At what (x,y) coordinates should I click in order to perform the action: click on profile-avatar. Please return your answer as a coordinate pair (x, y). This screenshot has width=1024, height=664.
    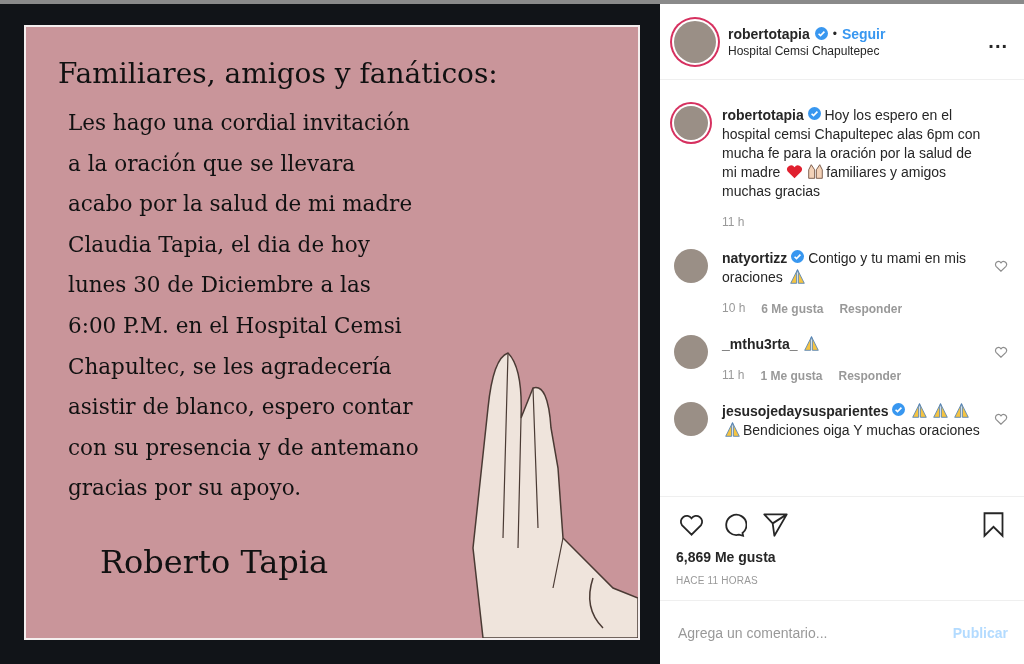
    Looking at the image, I should click on (695, 41).